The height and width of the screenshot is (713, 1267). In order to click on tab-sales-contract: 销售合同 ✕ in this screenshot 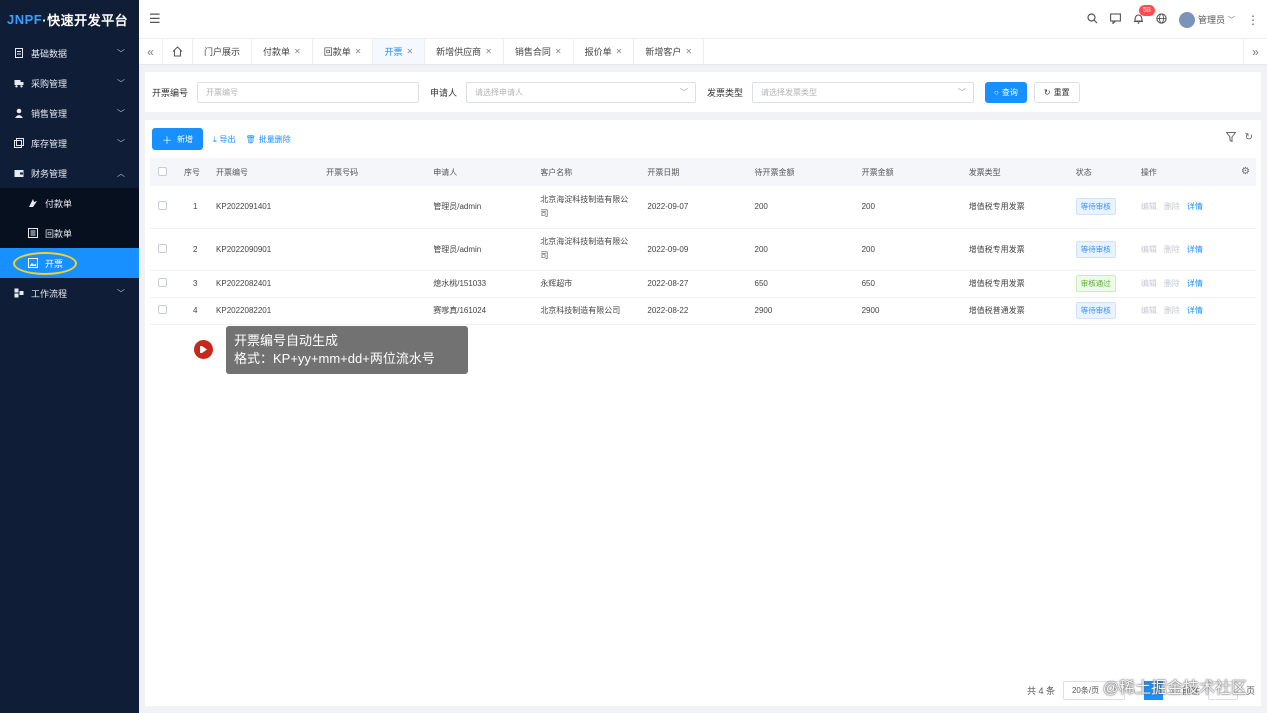, I will do `click(539, 51)`.